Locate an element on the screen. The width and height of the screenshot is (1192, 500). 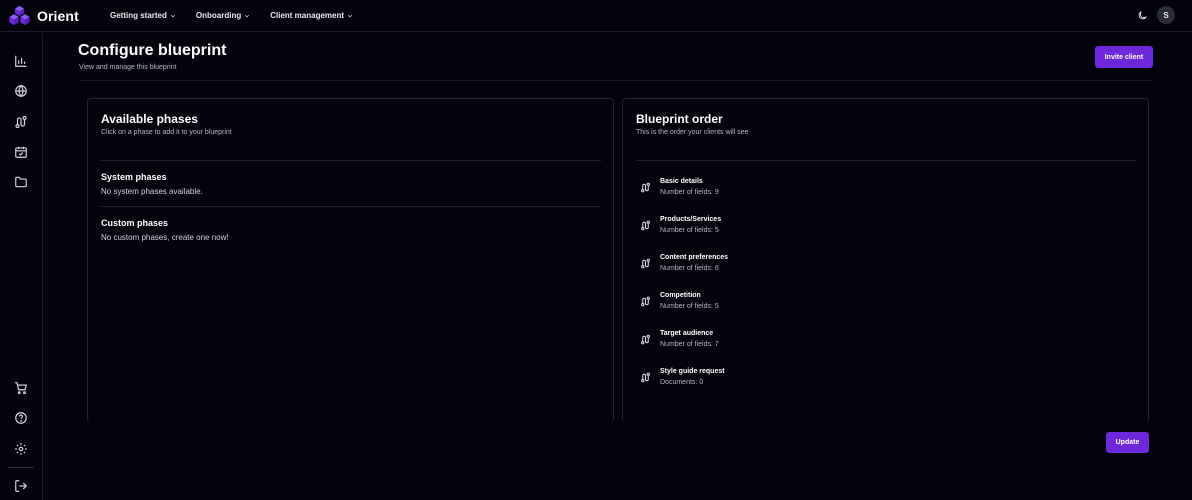
top-right-actions: S is located at coordinates (1156, 15).